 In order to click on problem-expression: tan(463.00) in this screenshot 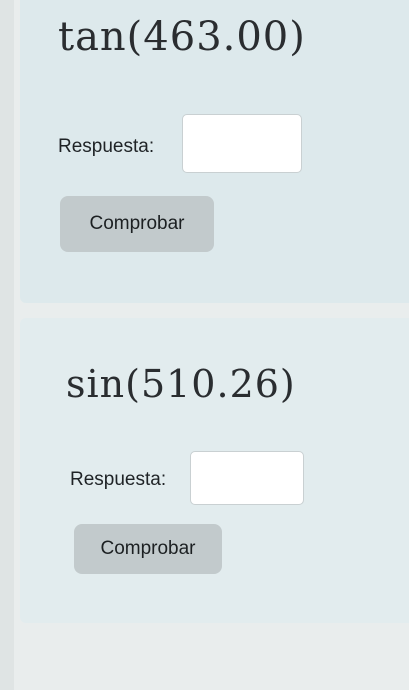, I will do `click(182, 37)`.